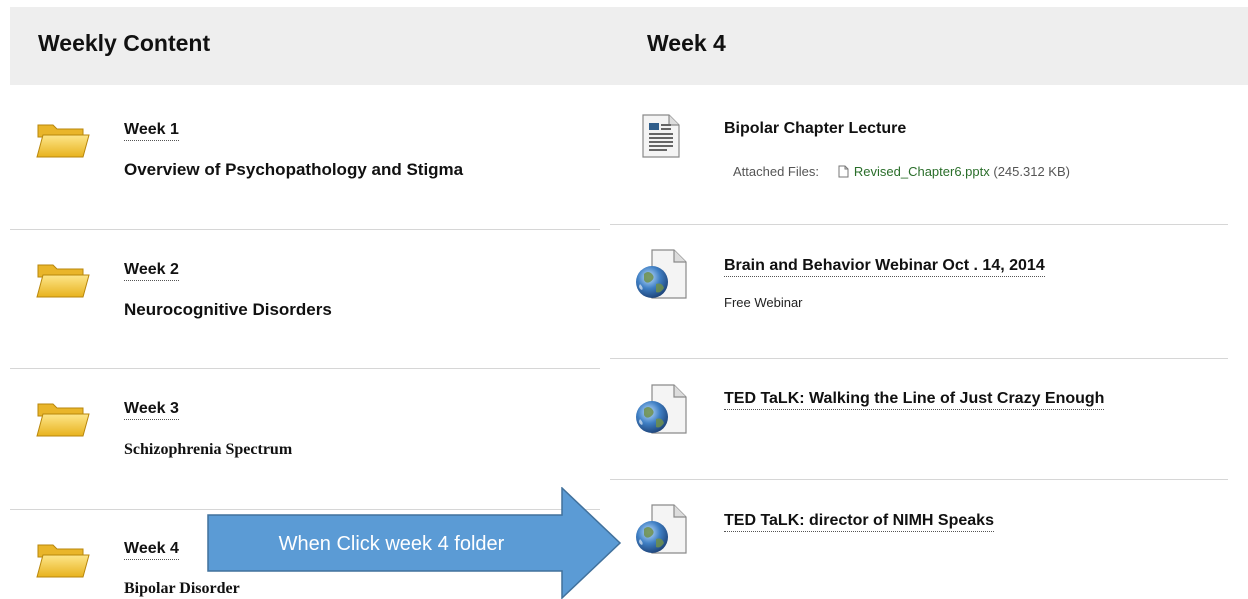 The image size is (1248, 599). I want to click on content-item-title-link: TED TaLK: director of NIMH Speaks, so click(859, 522).